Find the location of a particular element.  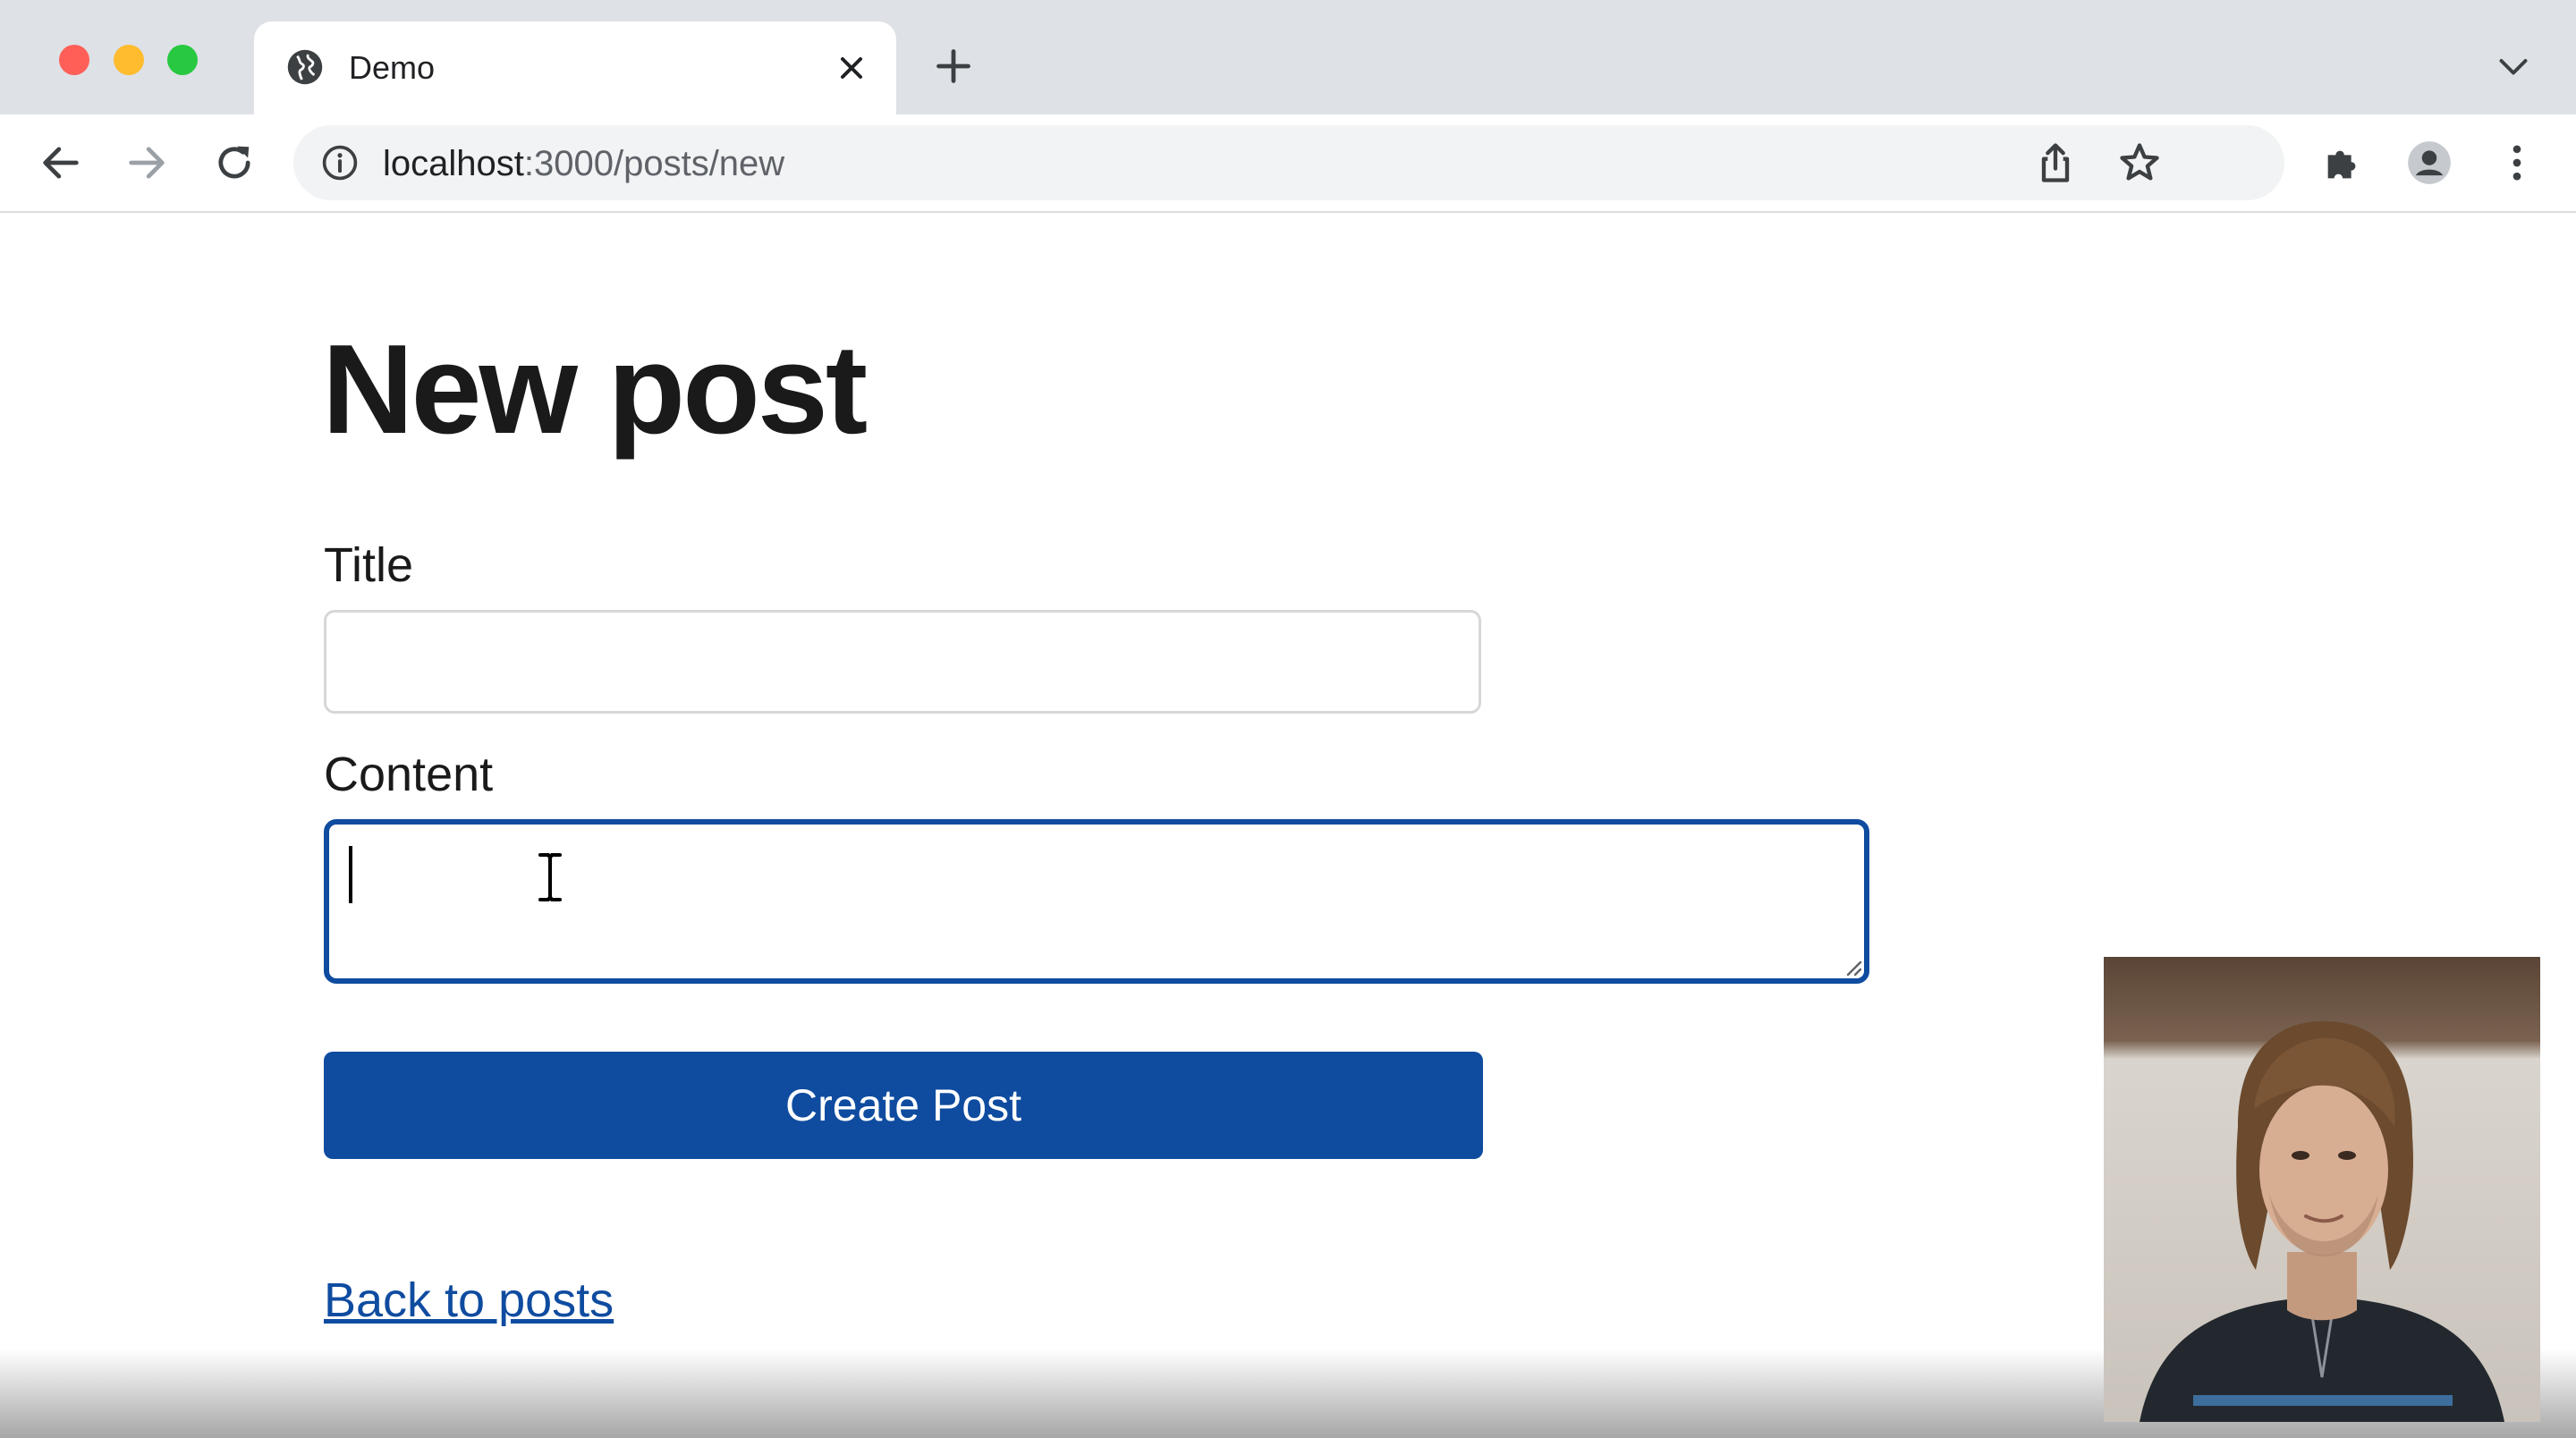

url-host: localhost is located at coordinates (453, 163).